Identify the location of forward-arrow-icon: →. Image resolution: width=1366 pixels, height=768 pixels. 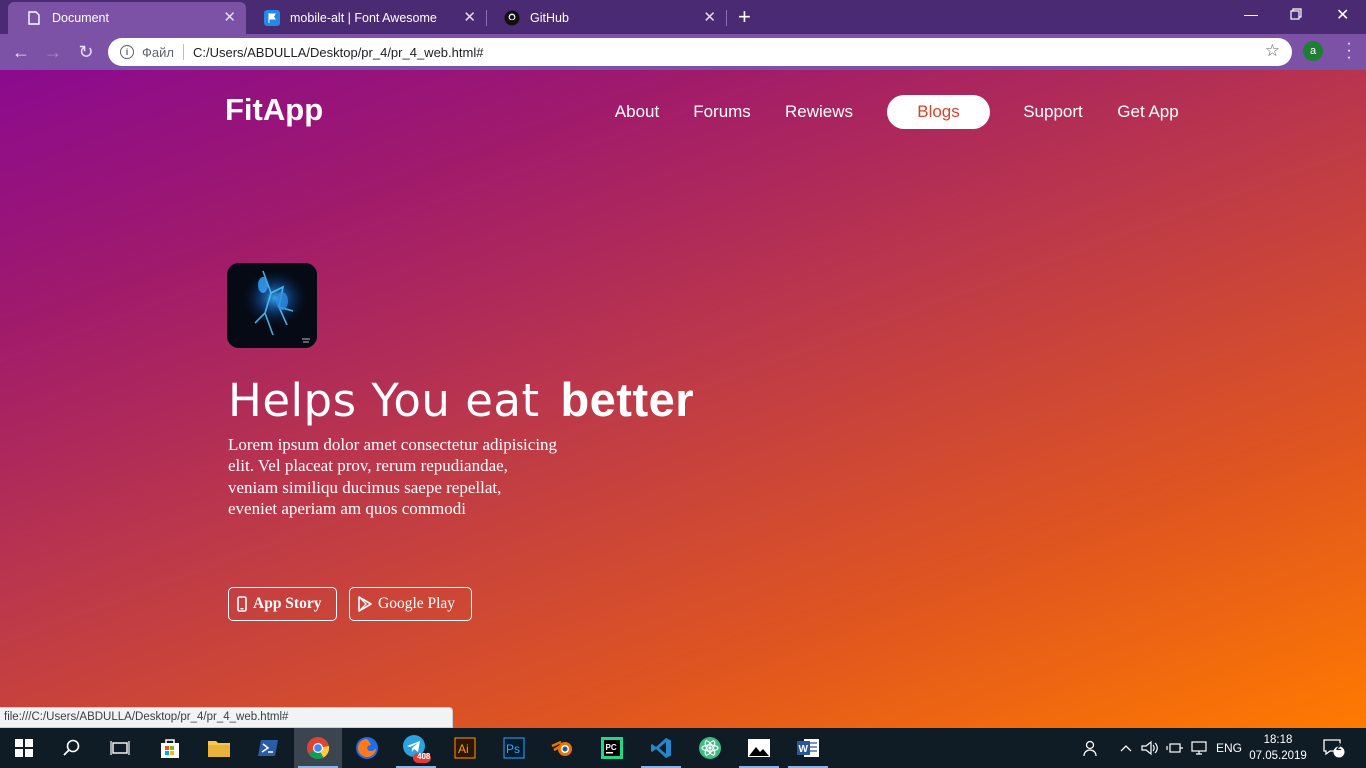
(53, 52).